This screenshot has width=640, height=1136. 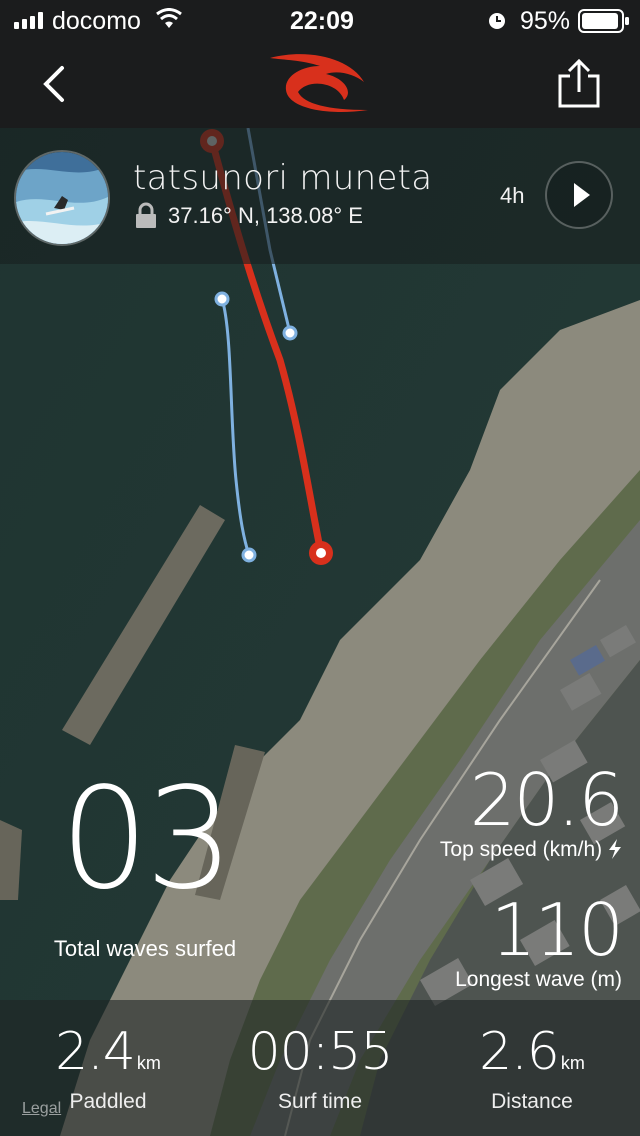 I want to click on battery-percent: 95%, so click(x=545, y=21).